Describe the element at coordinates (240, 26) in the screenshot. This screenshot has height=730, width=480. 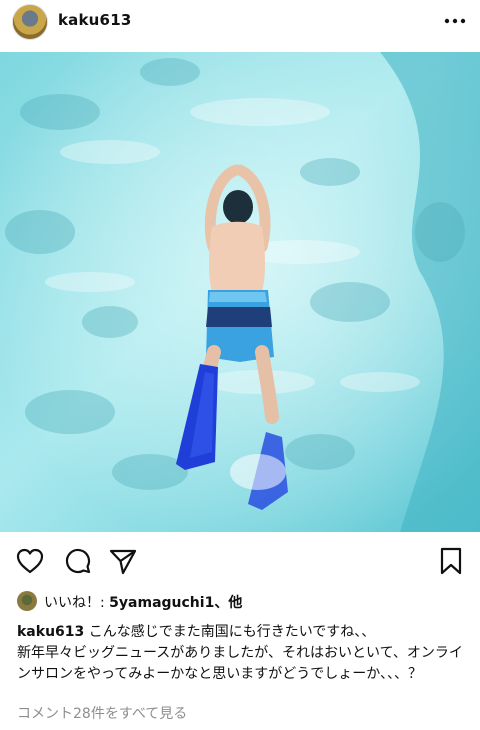
I see `post-header: kaku613` at that location.